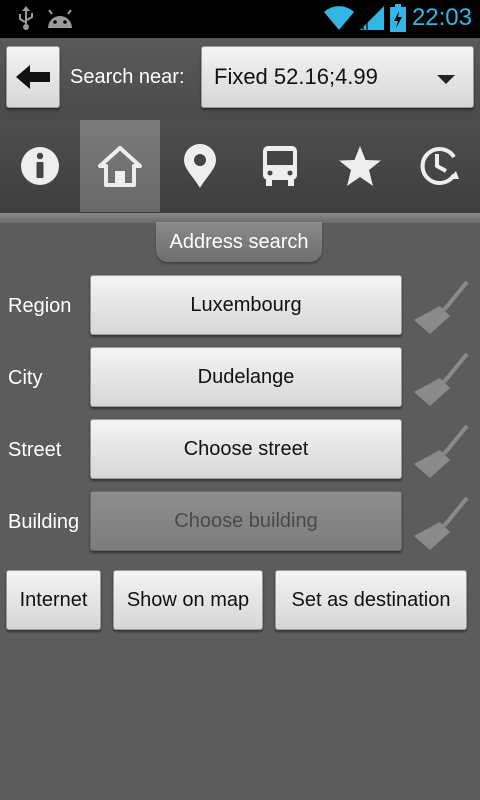 Image resolution: width=480 pixels, height=800 pixels. I want to click on map-pin-icon, so click(200, 166).